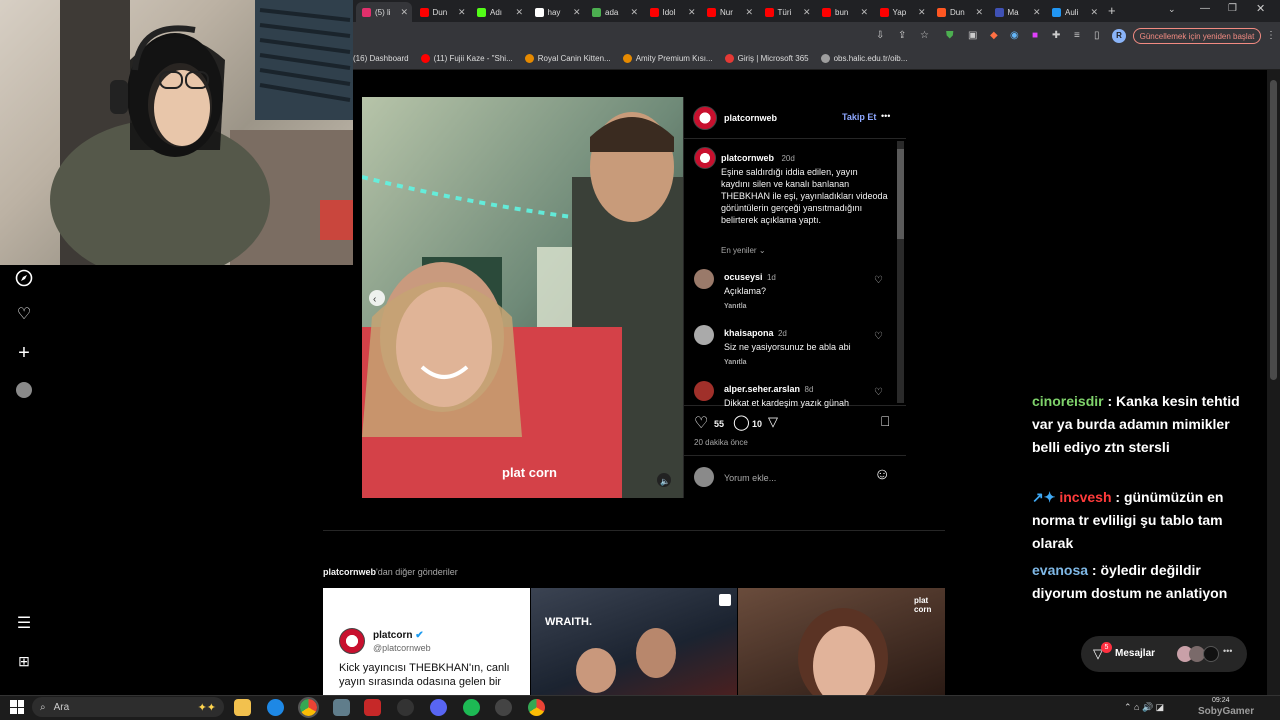 The height and width of the screenshot is (720, 1280). What do you see at coordinates (741, 422) in the screenshot?
I see `comment-bubble-icon: ◯` at bounding box center [741, 422].